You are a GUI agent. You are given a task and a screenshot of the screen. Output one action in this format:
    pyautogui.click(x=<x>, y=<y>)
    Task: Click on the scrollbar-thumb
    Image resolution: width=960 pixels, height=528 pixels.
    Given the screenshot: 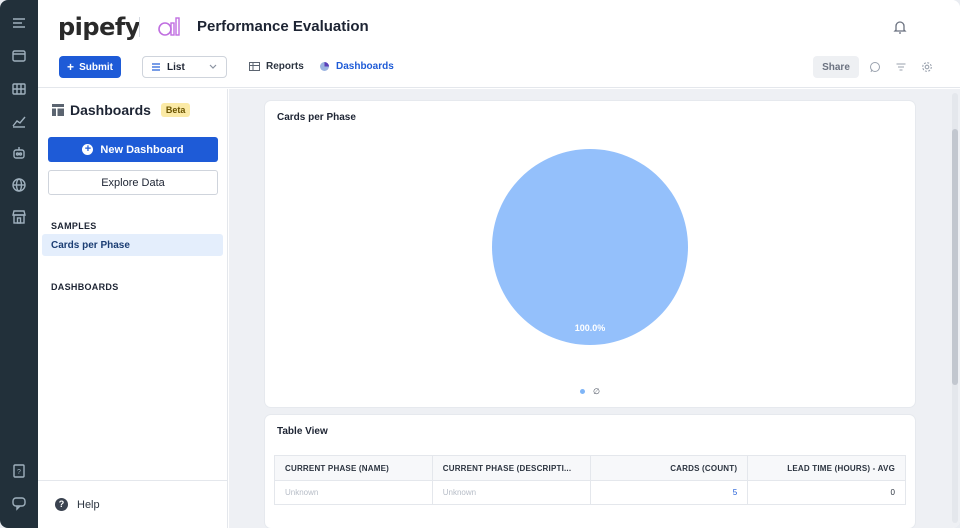 What is the action you would take?
    pyautogui.click(x=955, y=257)
    